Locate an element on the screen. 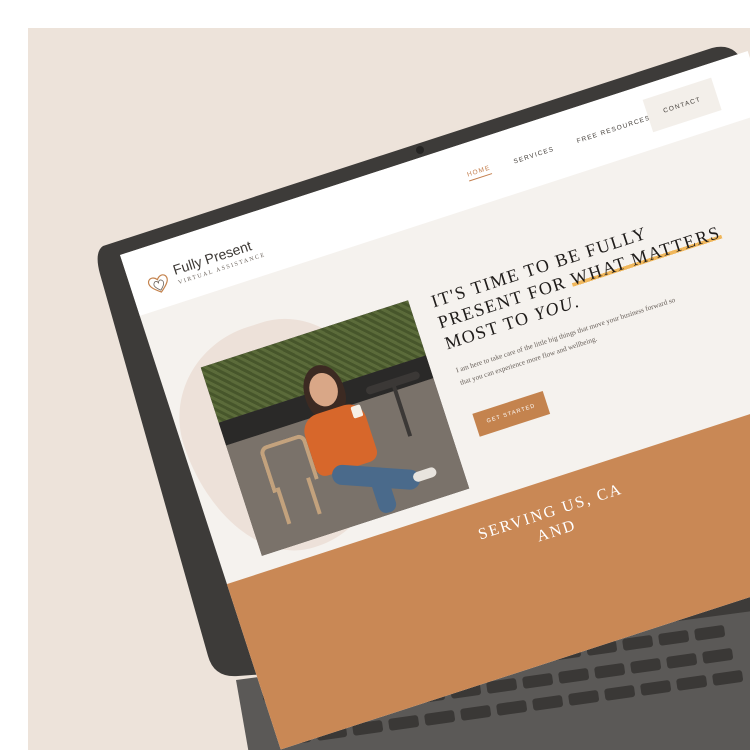 The height and width of the screenshot is (750, 750). nav-item-home: HOME is located at coordinates (479, 173).